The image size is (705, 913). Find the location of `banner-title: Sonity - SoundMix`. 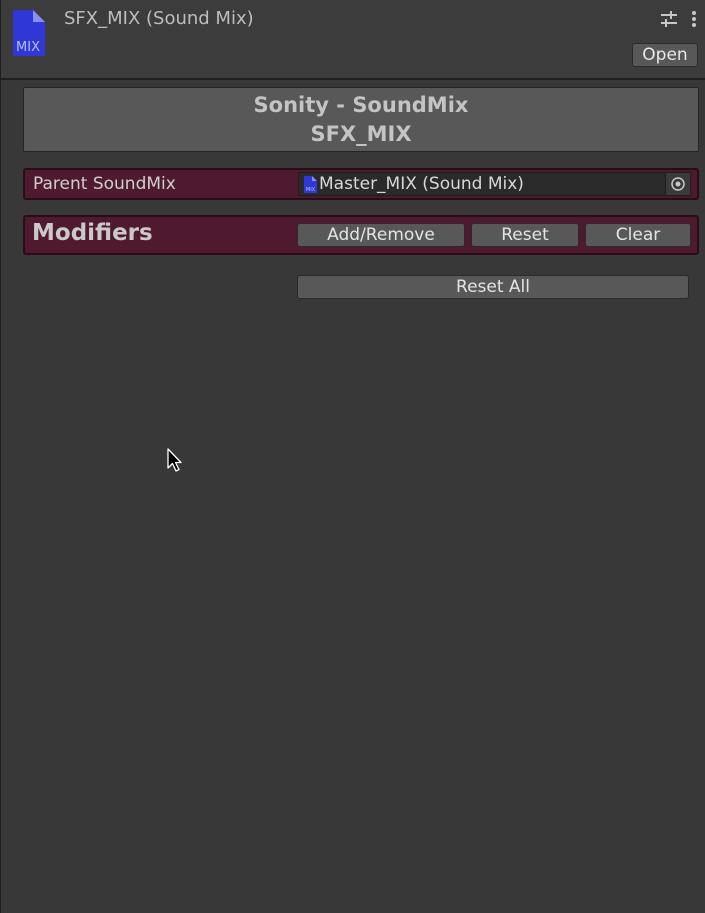

banner-title: Sonity - SoundMix is located at coordinates (361, 105).